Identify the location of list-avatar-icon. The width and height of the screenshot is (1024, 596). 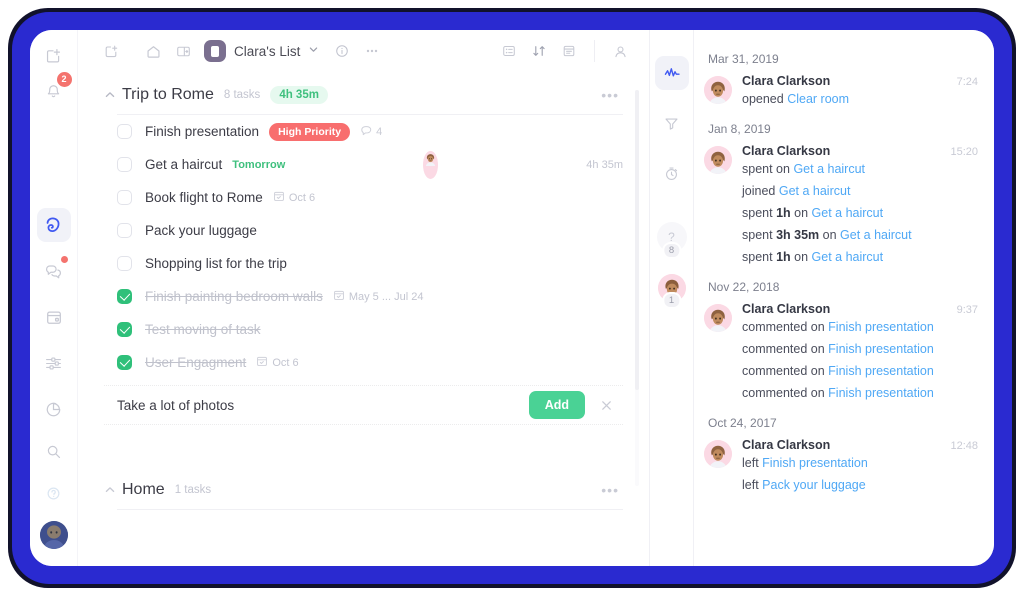
(215, 51).